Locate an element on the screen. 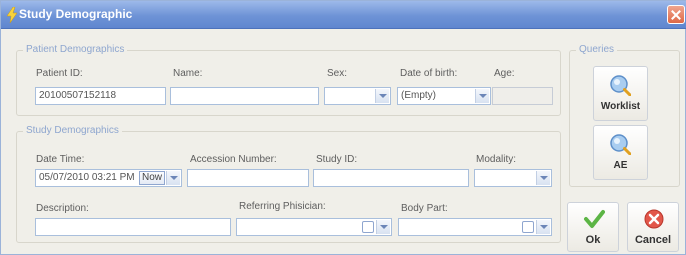 The image size is (686, 255). modality-select is located at coordinates (513, 178).